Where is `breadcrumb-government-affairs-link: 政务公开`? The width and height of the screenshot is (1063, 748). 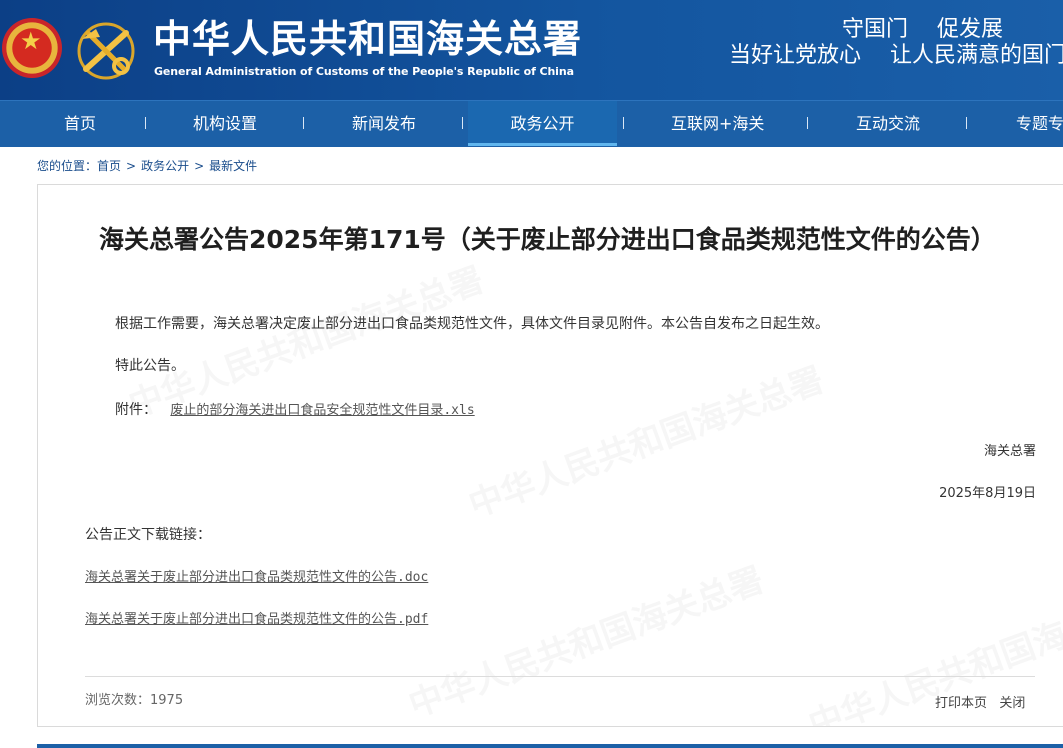
breadcrumb-government-affairs-link: 政务公开 is located at coordinates (165, 166).